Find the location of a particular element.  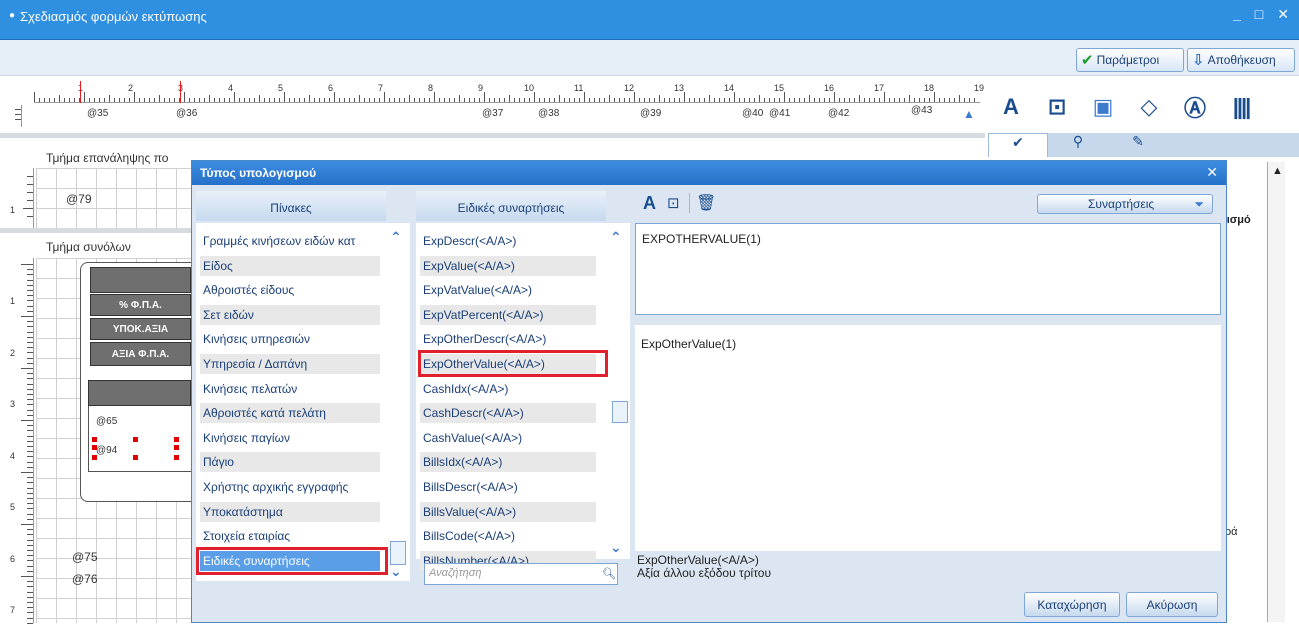

field-79: @79 is located at coordinates (79, 199).